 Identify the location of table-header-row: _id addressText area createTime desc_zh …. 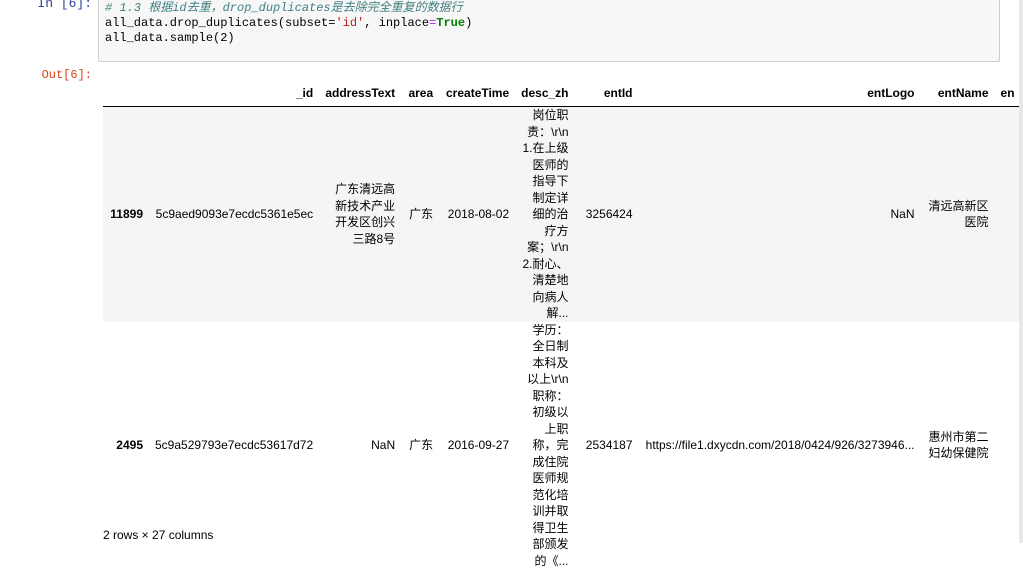
(562, 93).